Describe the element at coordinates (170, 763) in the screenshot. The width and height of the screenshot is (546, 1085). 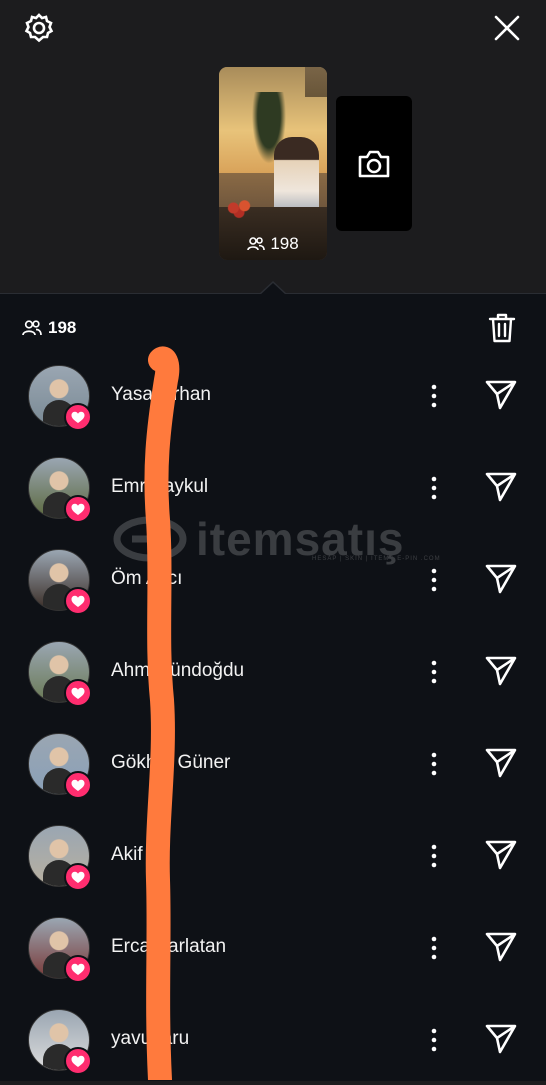
I see `viewer-name: Gökh n Güner` at that location.